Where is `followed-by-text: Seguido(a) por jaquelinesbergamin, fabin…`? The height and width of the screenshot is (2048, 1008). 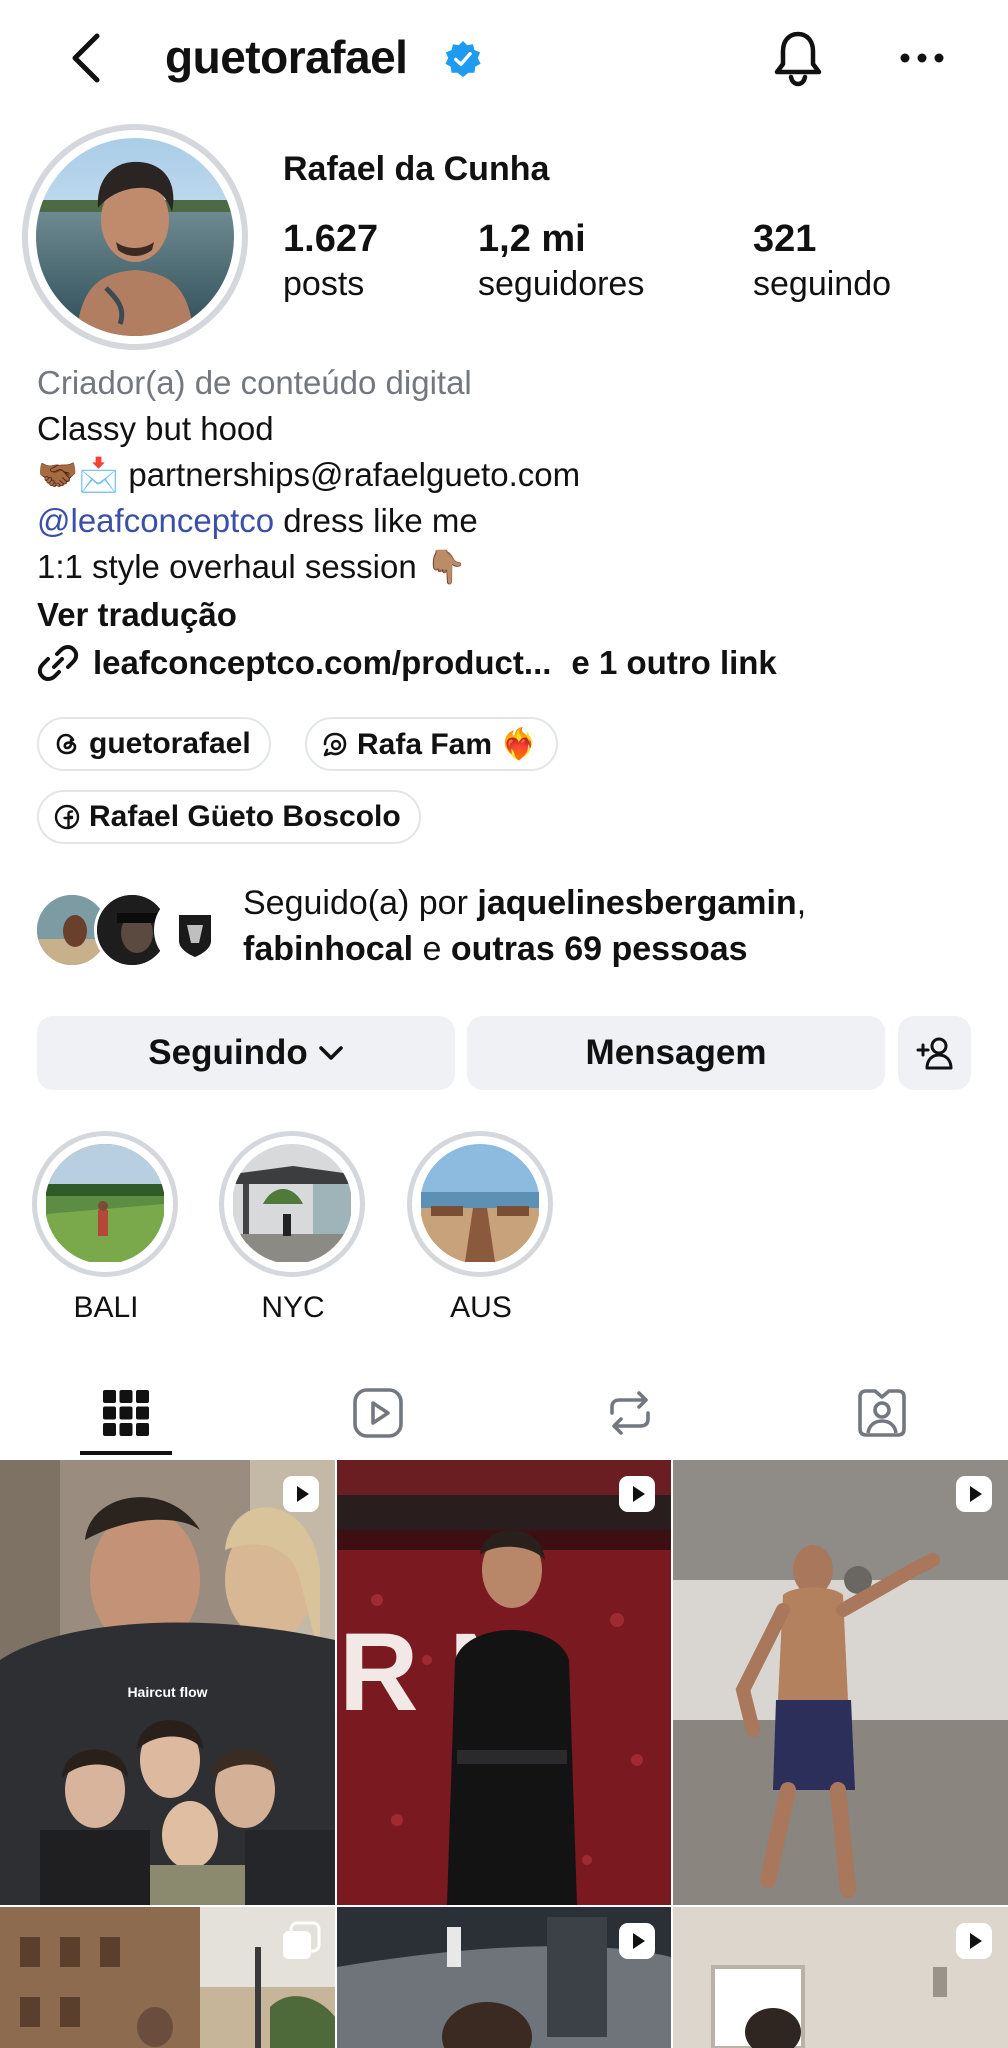
followed-by-text: Seguido(a) por jaquelinesbergamin, fabin… is located at coordinates (603, 926).